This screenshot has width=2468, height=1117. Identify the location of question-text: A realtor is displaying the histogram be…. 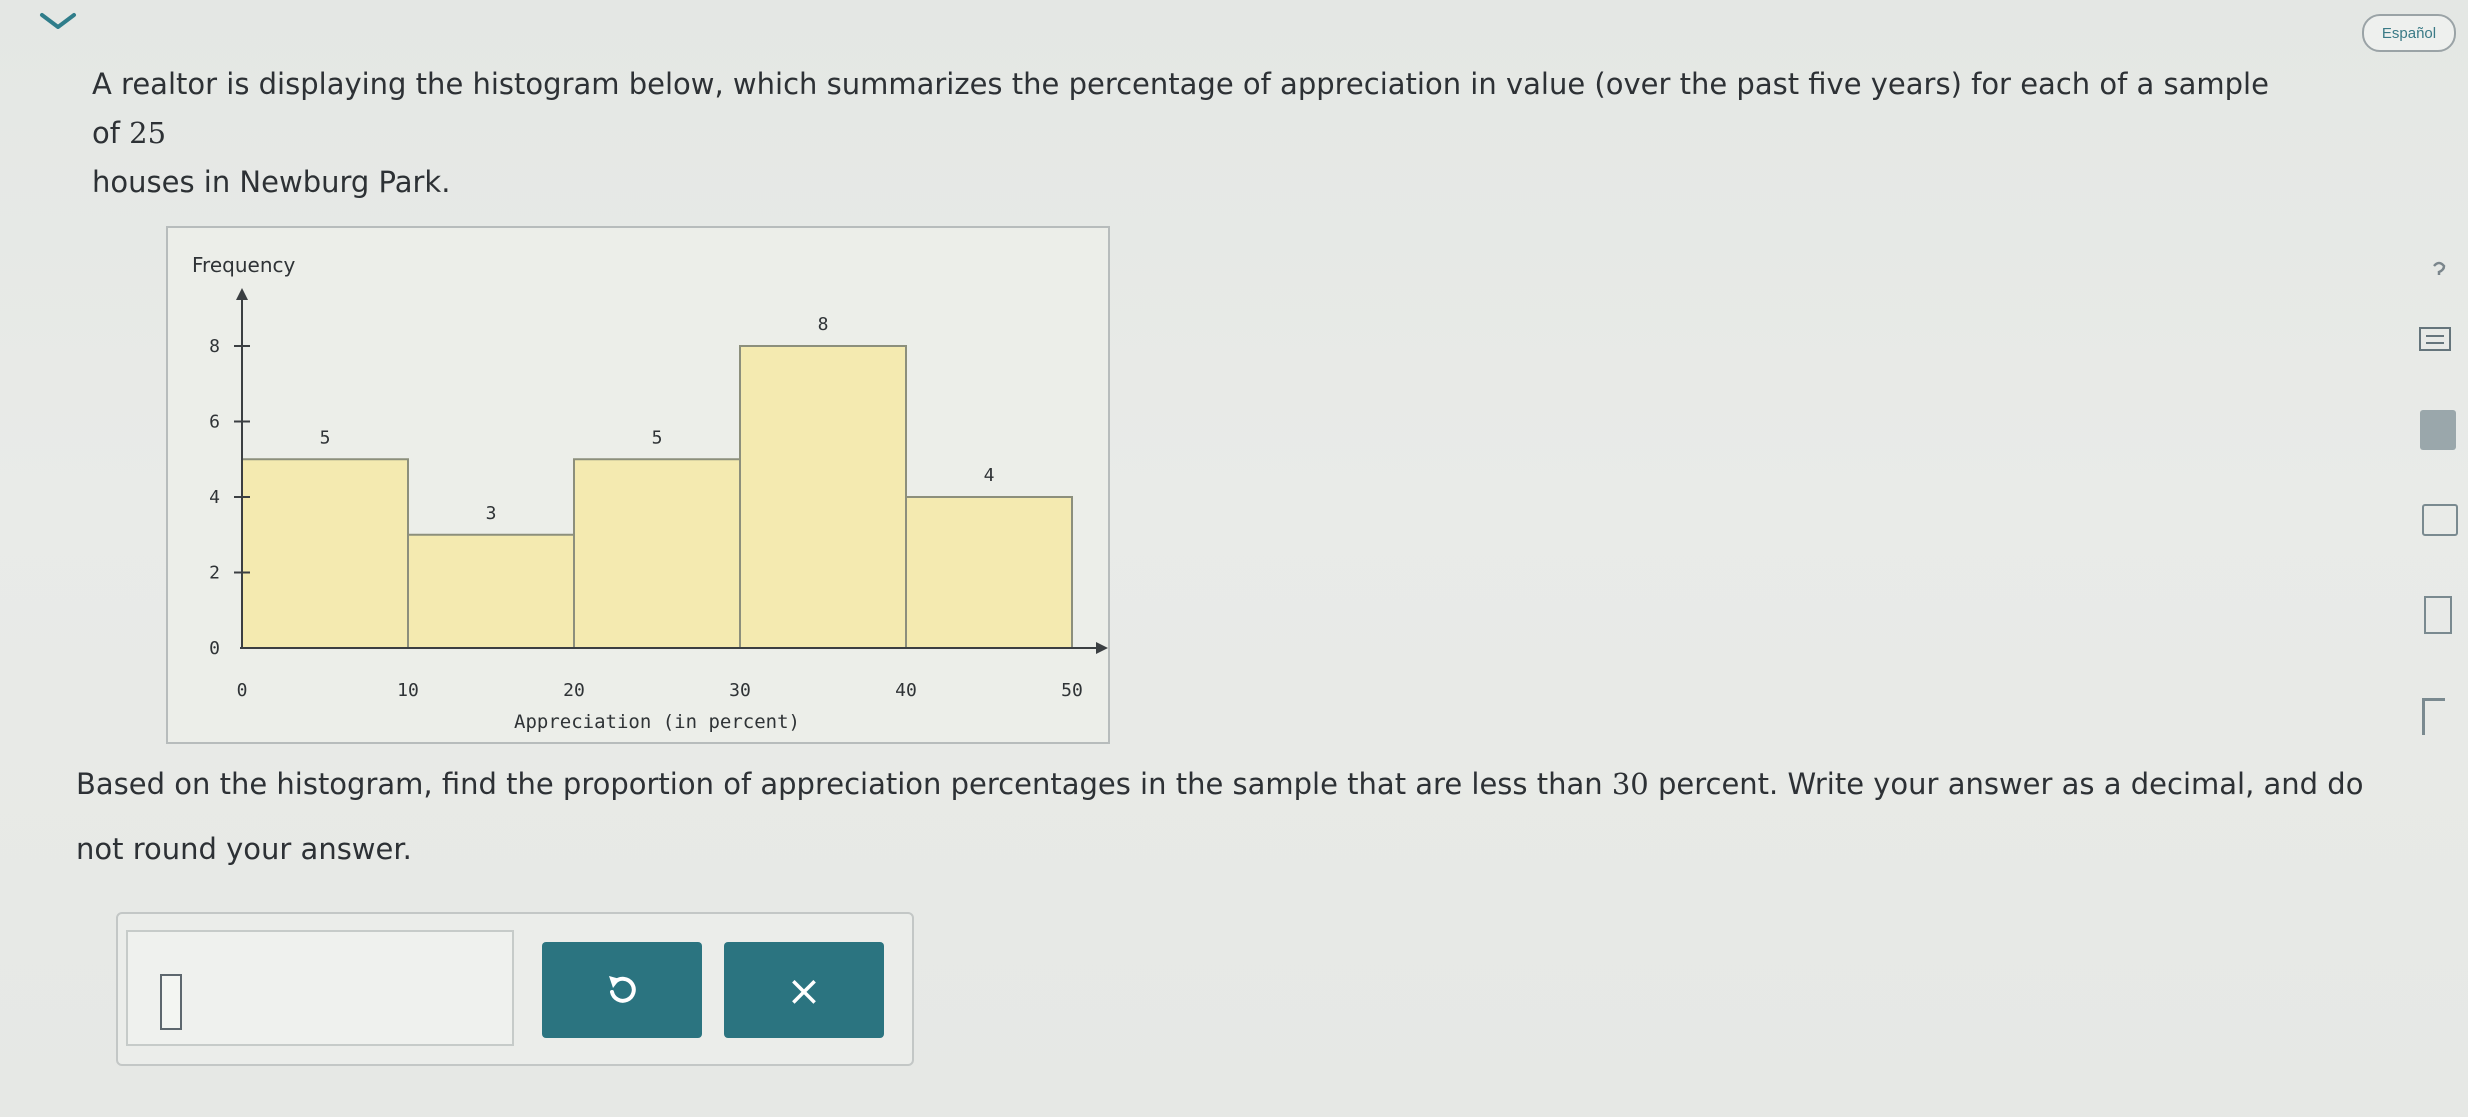
(1192, 133).